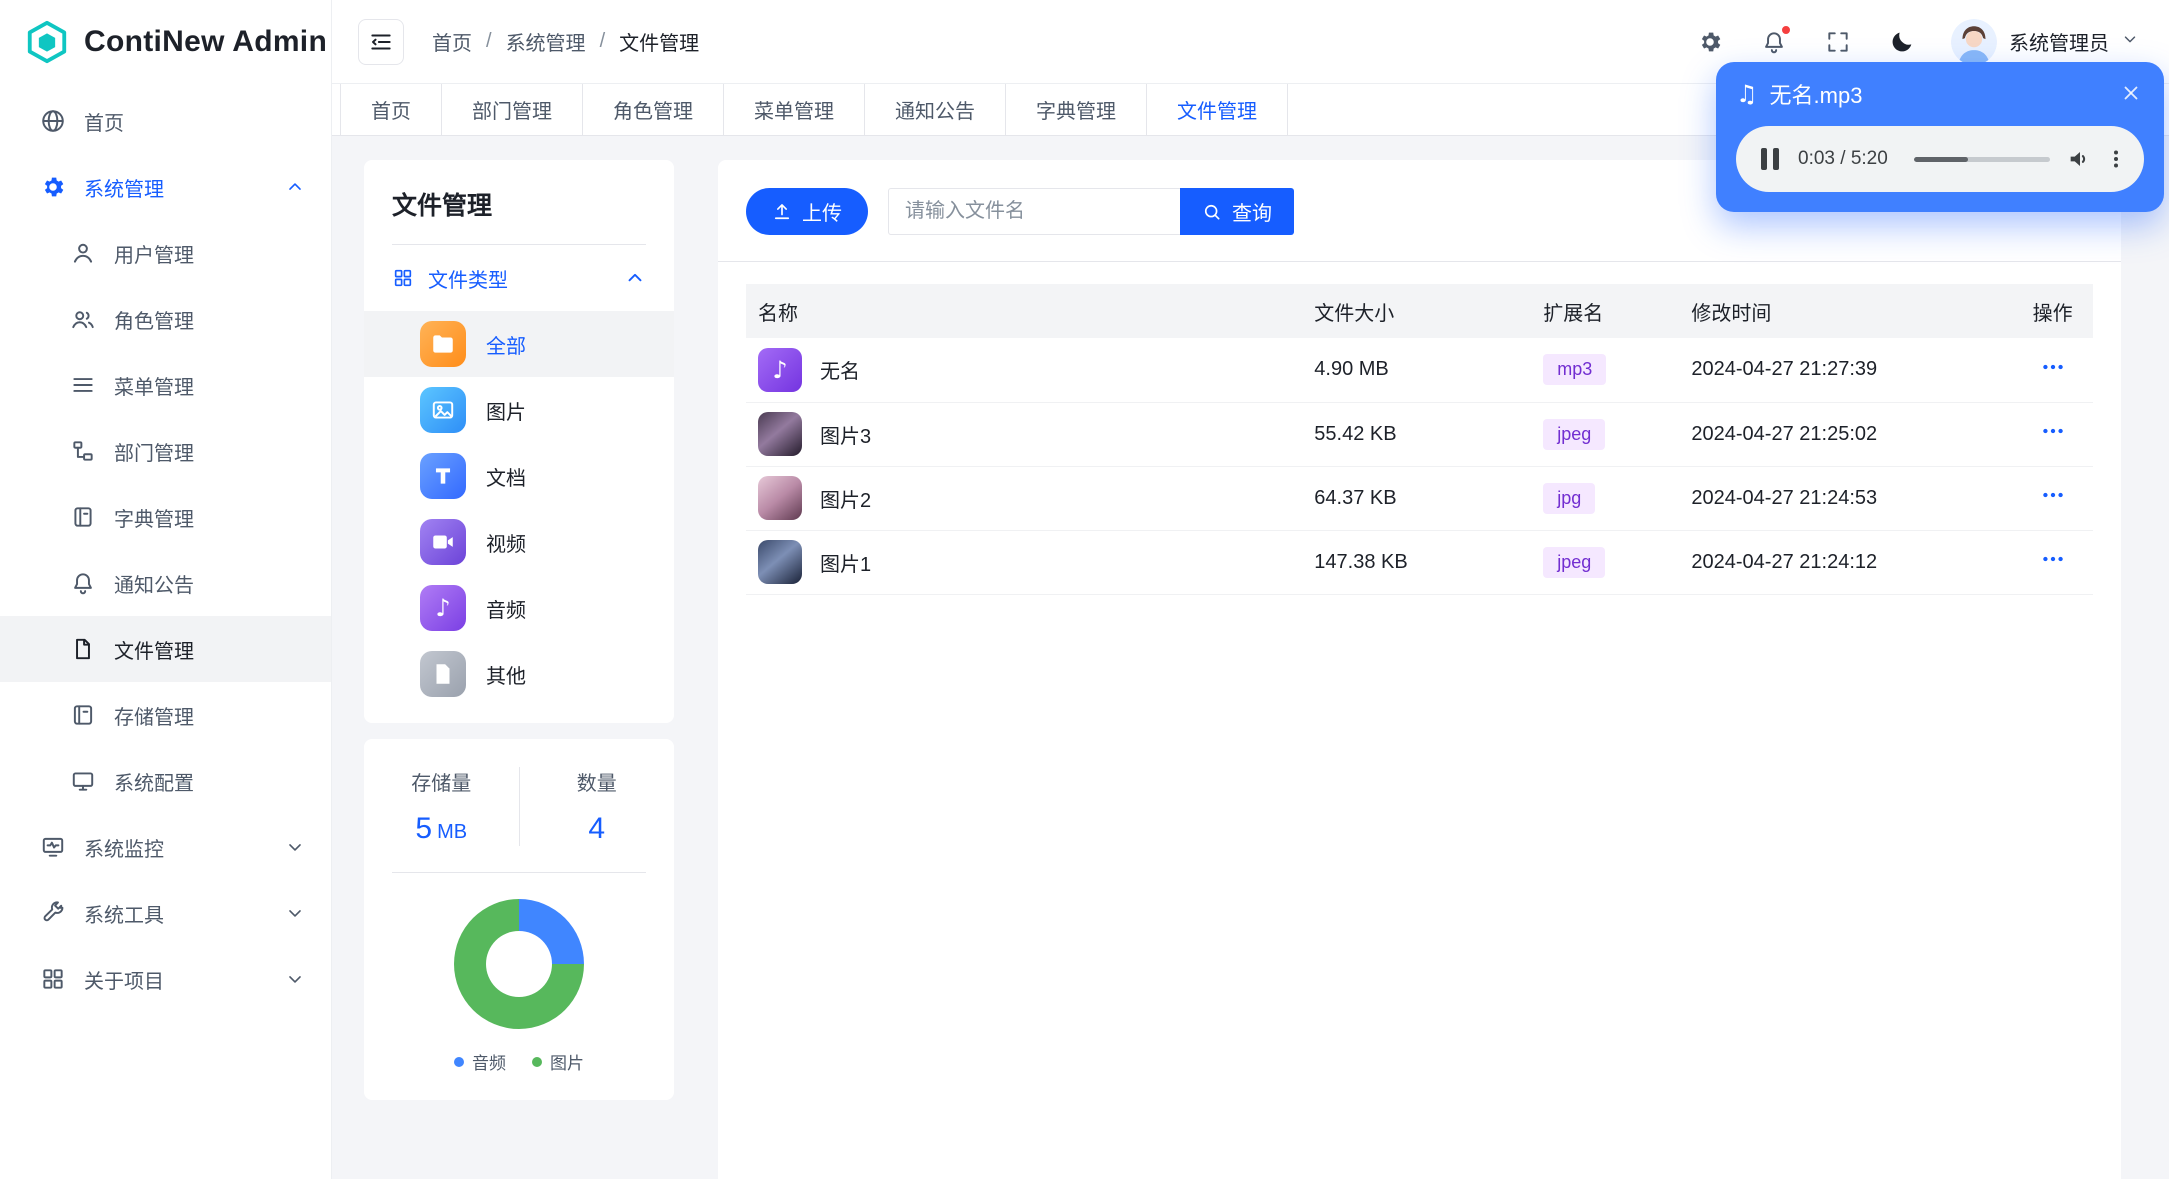  What do you see at coordinates (1217, 109) in the screenshot?
I see `tab-file-management: 文件管理` at bounding box center [1217, 109].